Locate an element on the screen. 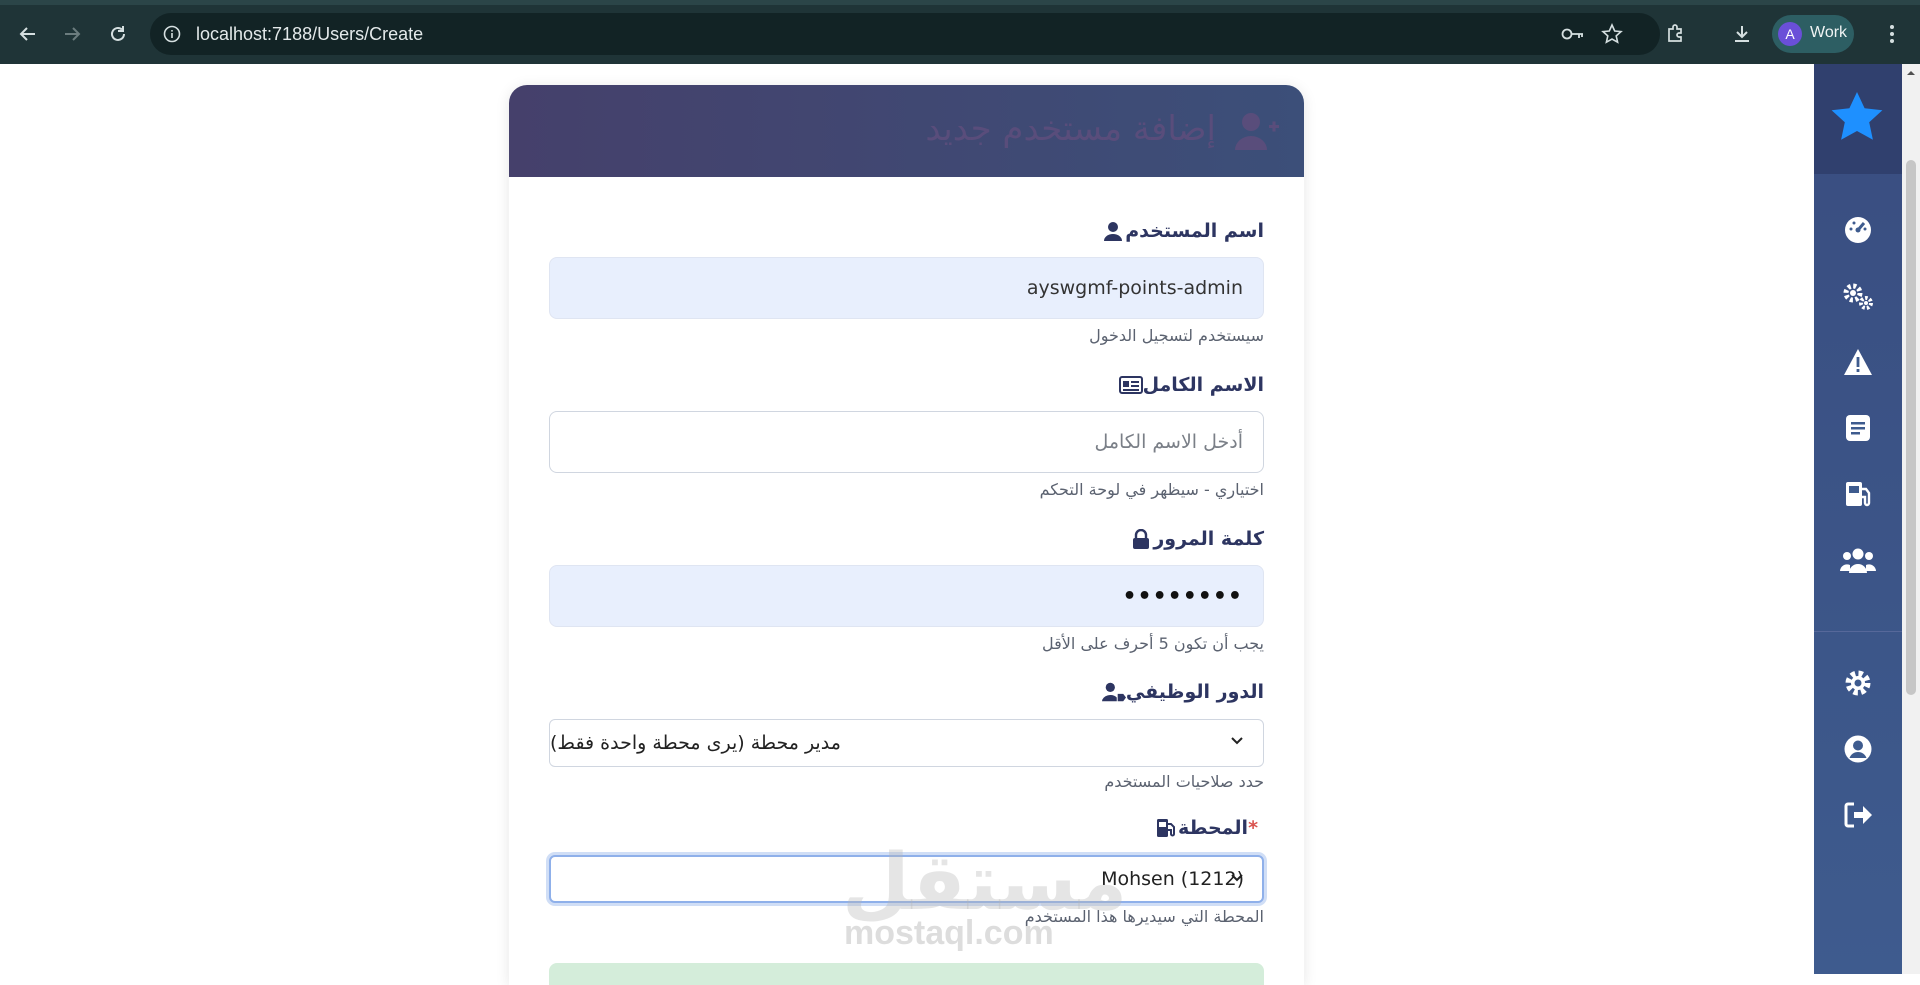  fullname-label: الاسم الكامل is located at coordinates (1186, 385).